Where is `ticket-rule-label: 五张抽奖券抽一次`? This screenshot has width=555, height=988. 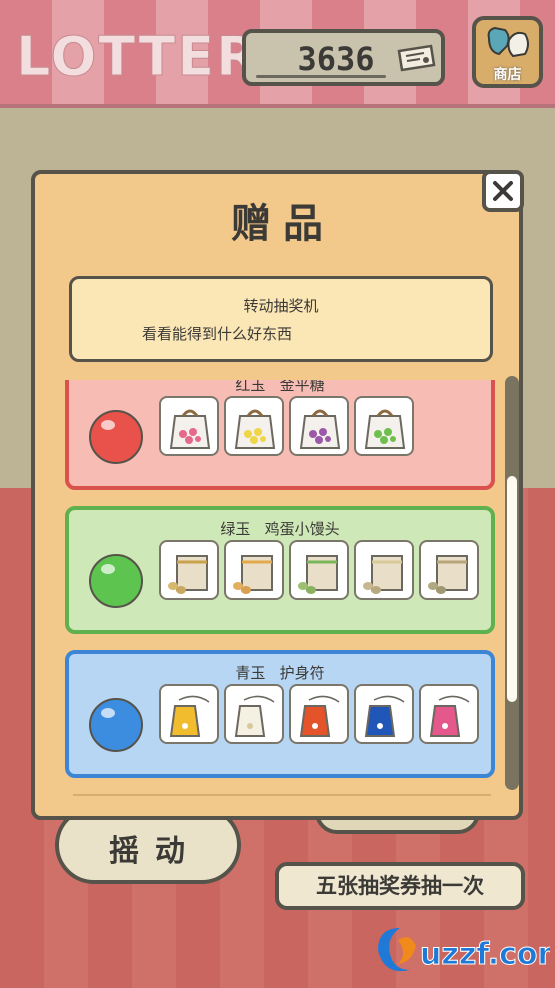 ticket-rule-label: 五张抽奖券抽一次 is located at coordinates (400, 886).